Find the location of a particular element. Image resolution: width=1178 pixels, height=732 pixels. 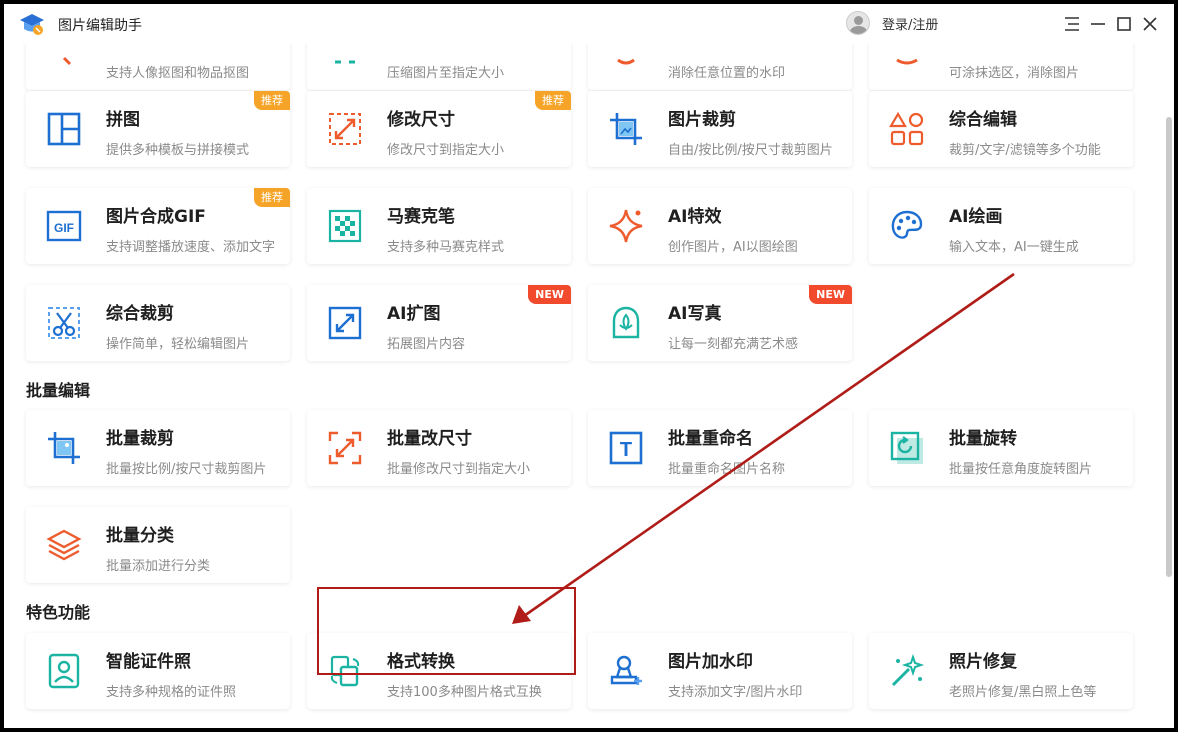

tool-card-title: 格式转换 is located at coordinates (421, 662).